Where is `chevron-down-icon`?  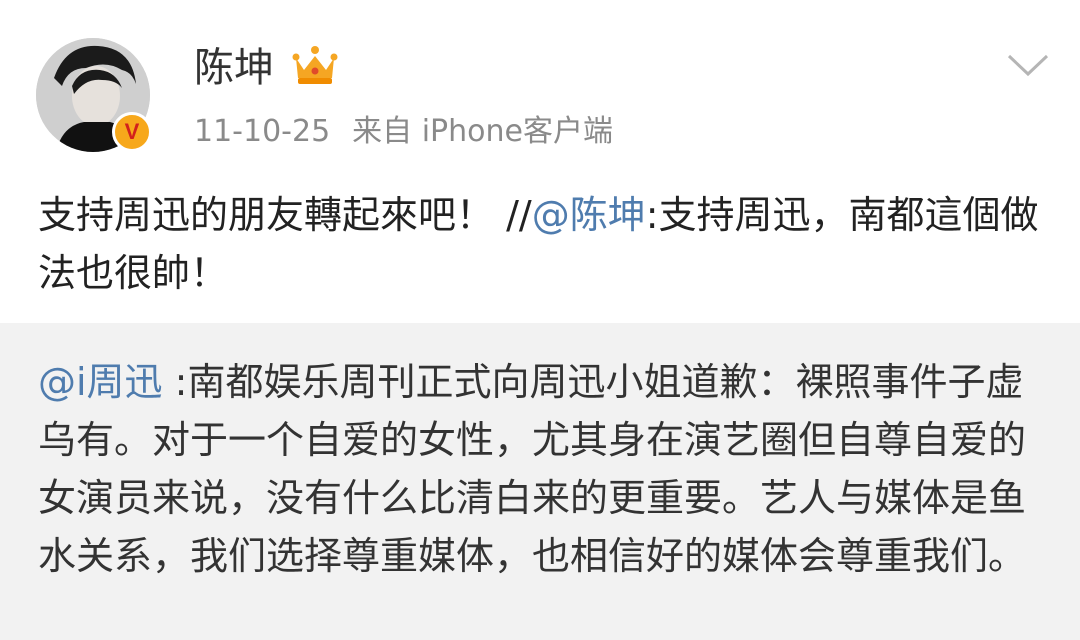 chevron-down-icon is located at coordinates (1028, 66).